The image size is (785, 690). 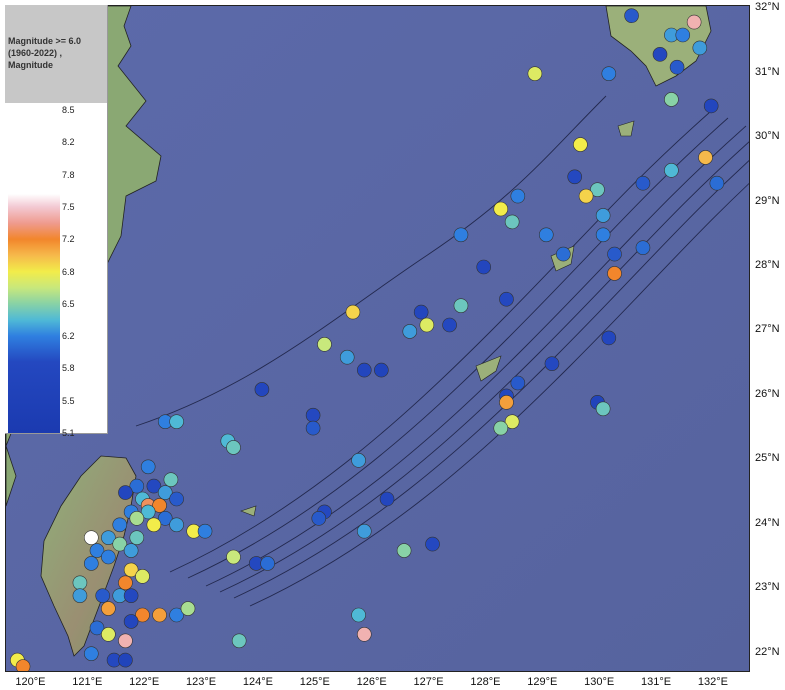 I want to click on legend-tick-label: 6.2, so click(x=68, y=336).